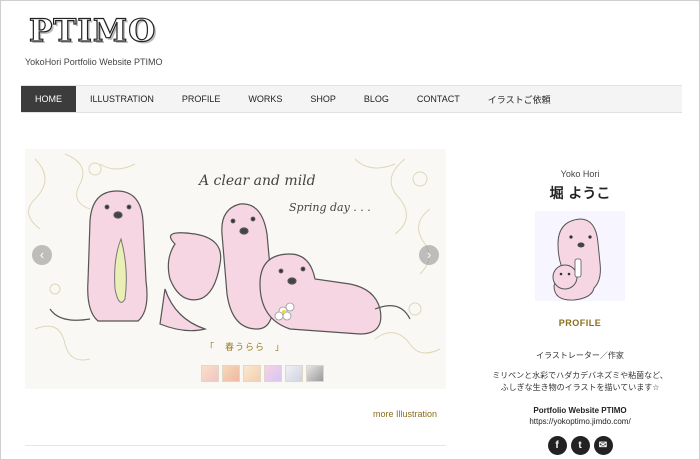 The height and width of the screenshot is (460, 700). Describe the element at coordinates (257, 181) in the screenshot. I see `slide-text-line1: A clear and mild` at that location.